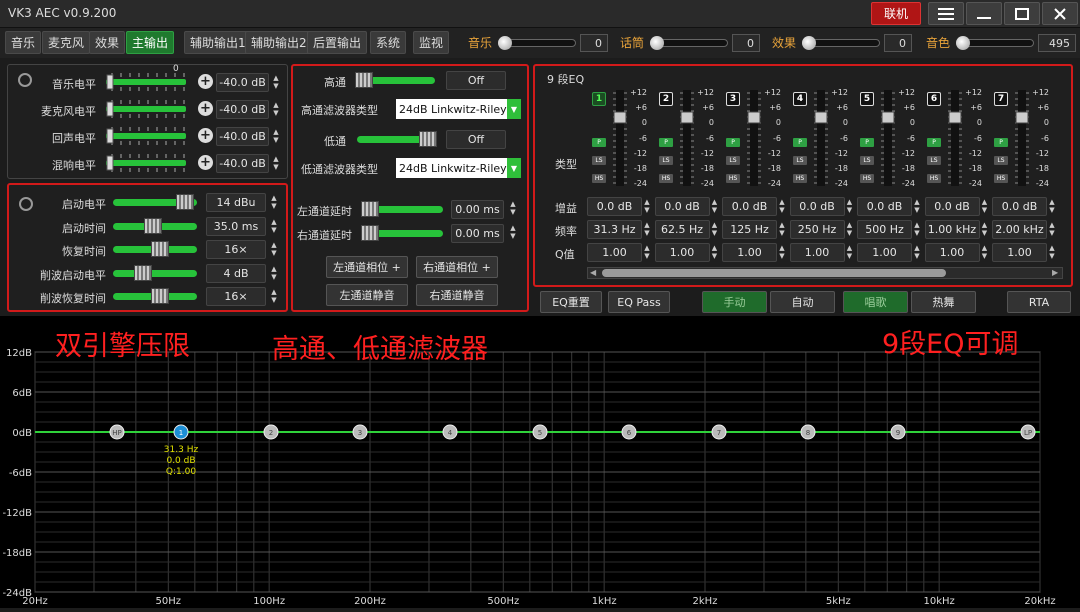  Describe the element at coordinates (733, 99) in the screenshot. I see `eq-band-number: 3` at that location.